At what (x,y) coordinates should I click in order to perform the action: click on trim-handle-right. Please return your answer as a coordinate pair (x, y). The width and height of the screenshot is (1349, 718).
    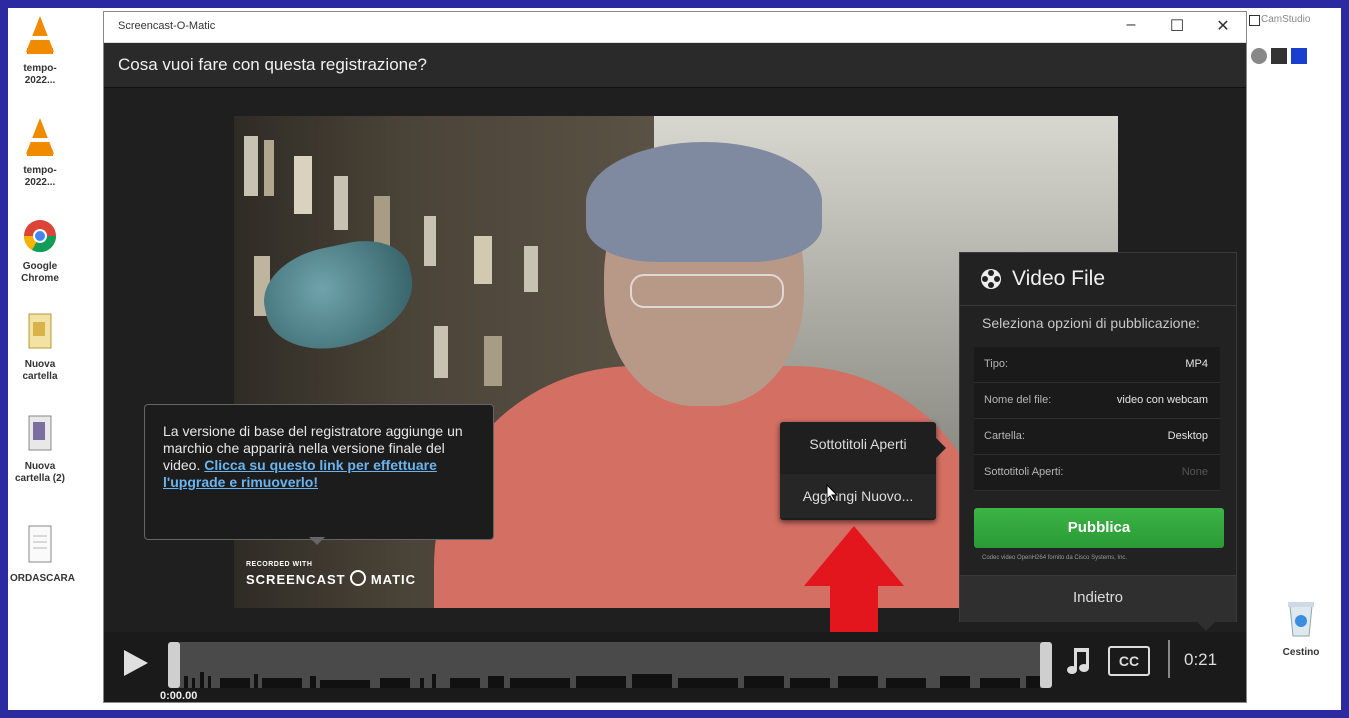
    Looking at the image, I should click on (1046, 665).